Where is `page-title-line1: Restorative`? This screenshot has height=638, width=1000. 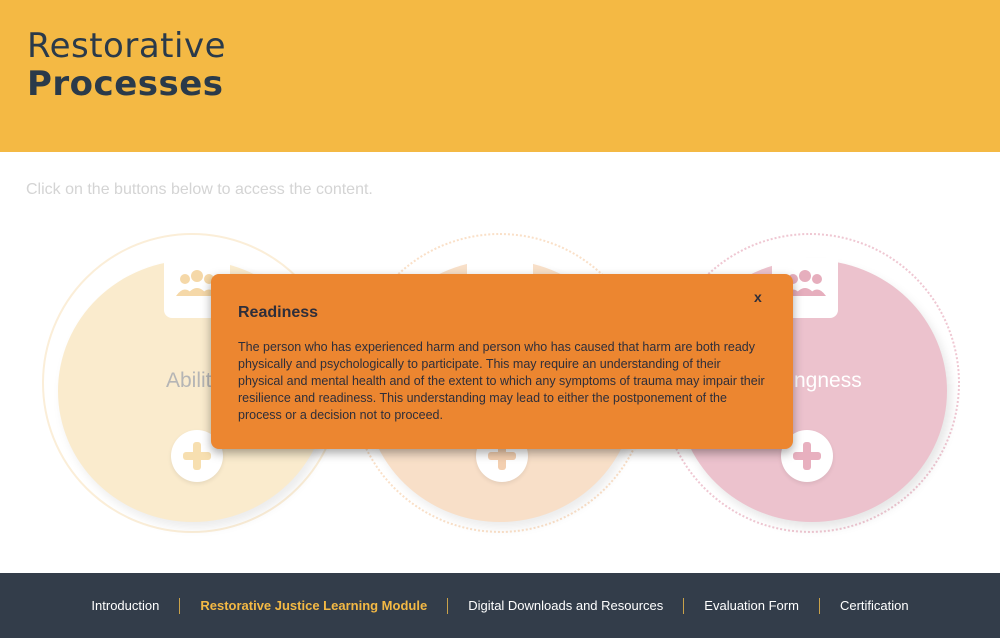
page-title-line1: Restorative is located at coordinates (126, 46).